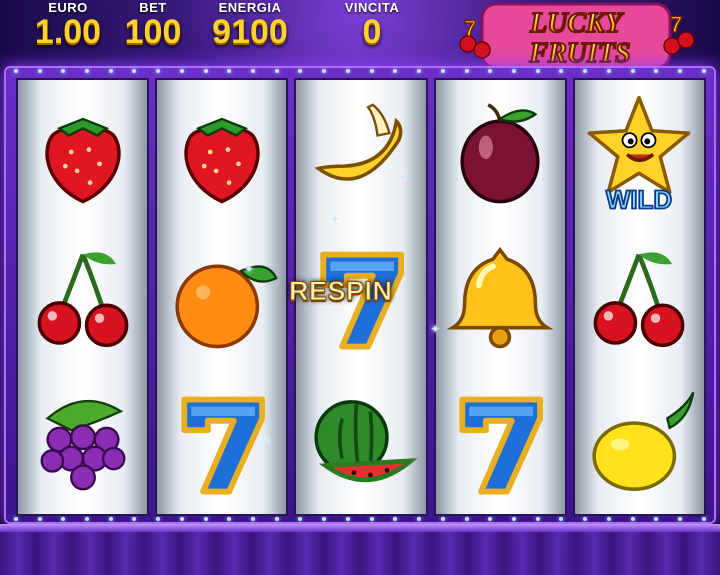 The width and height of the screenshot is (720, 575). I want to click on wild-star-icon: WILD, so click(639, 152).